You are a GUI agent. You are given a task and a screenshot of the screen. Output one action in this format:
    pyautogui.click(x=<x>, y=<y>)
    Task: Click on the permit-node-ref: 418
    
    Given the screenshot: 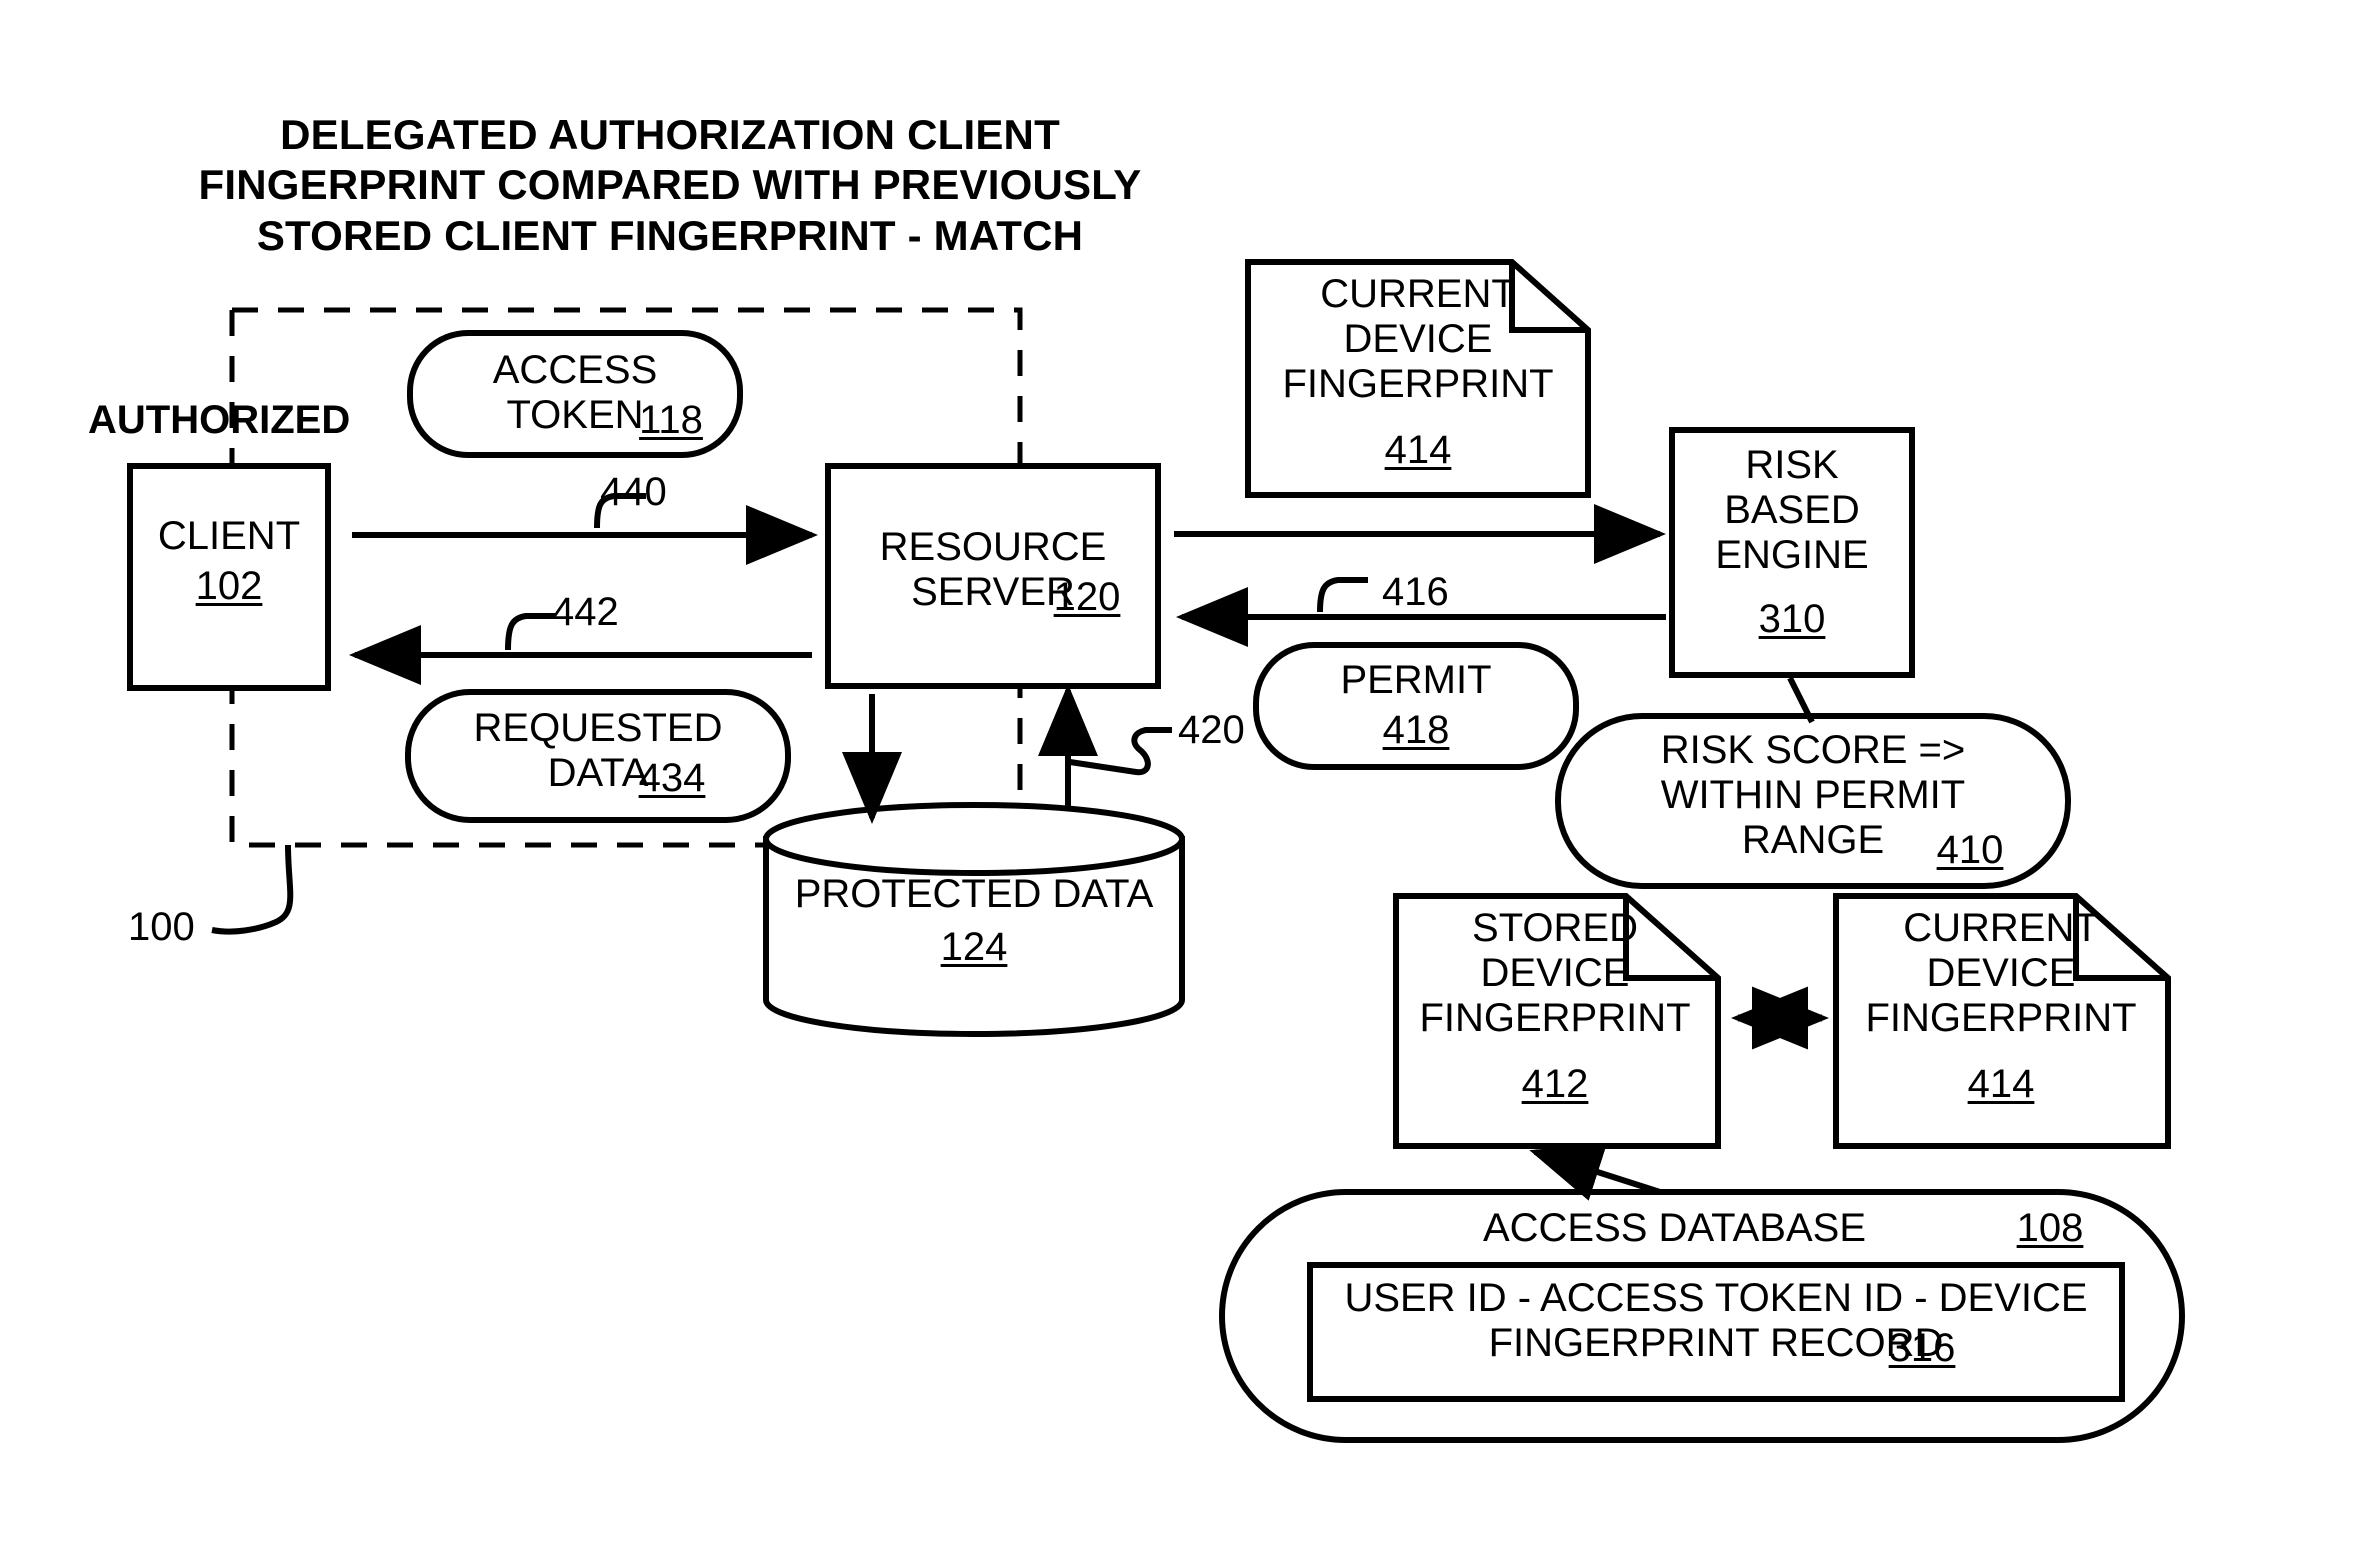 What is the action you would take?
    pyautogui.click(x=1416, y=730)
    